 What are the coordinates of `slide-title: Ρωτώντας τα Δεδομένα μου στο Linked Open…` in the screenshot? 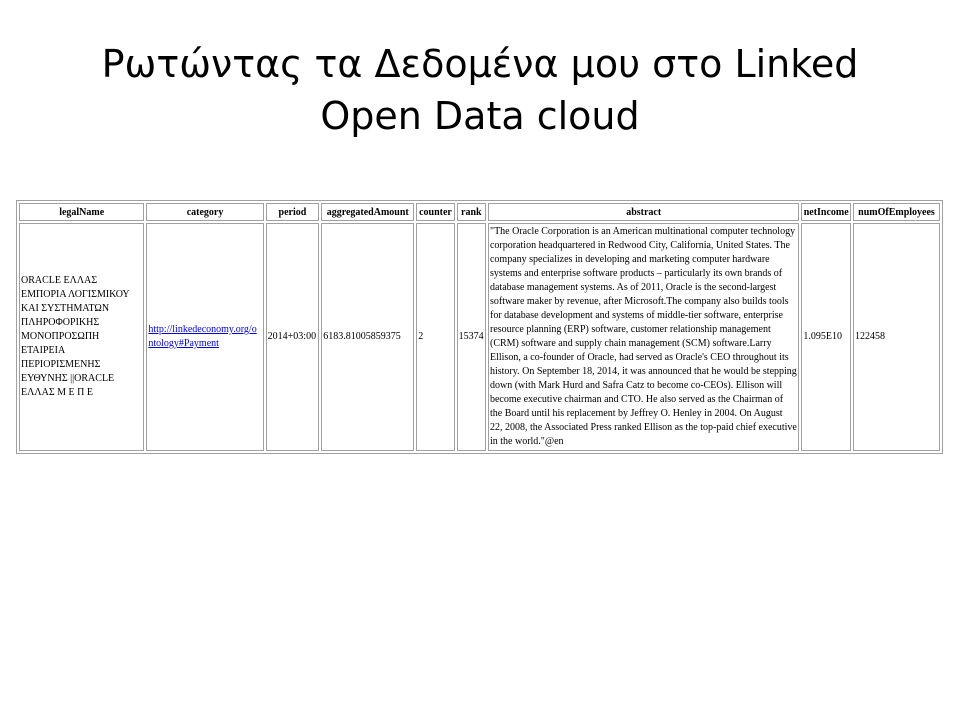 It's located at (480, 90).